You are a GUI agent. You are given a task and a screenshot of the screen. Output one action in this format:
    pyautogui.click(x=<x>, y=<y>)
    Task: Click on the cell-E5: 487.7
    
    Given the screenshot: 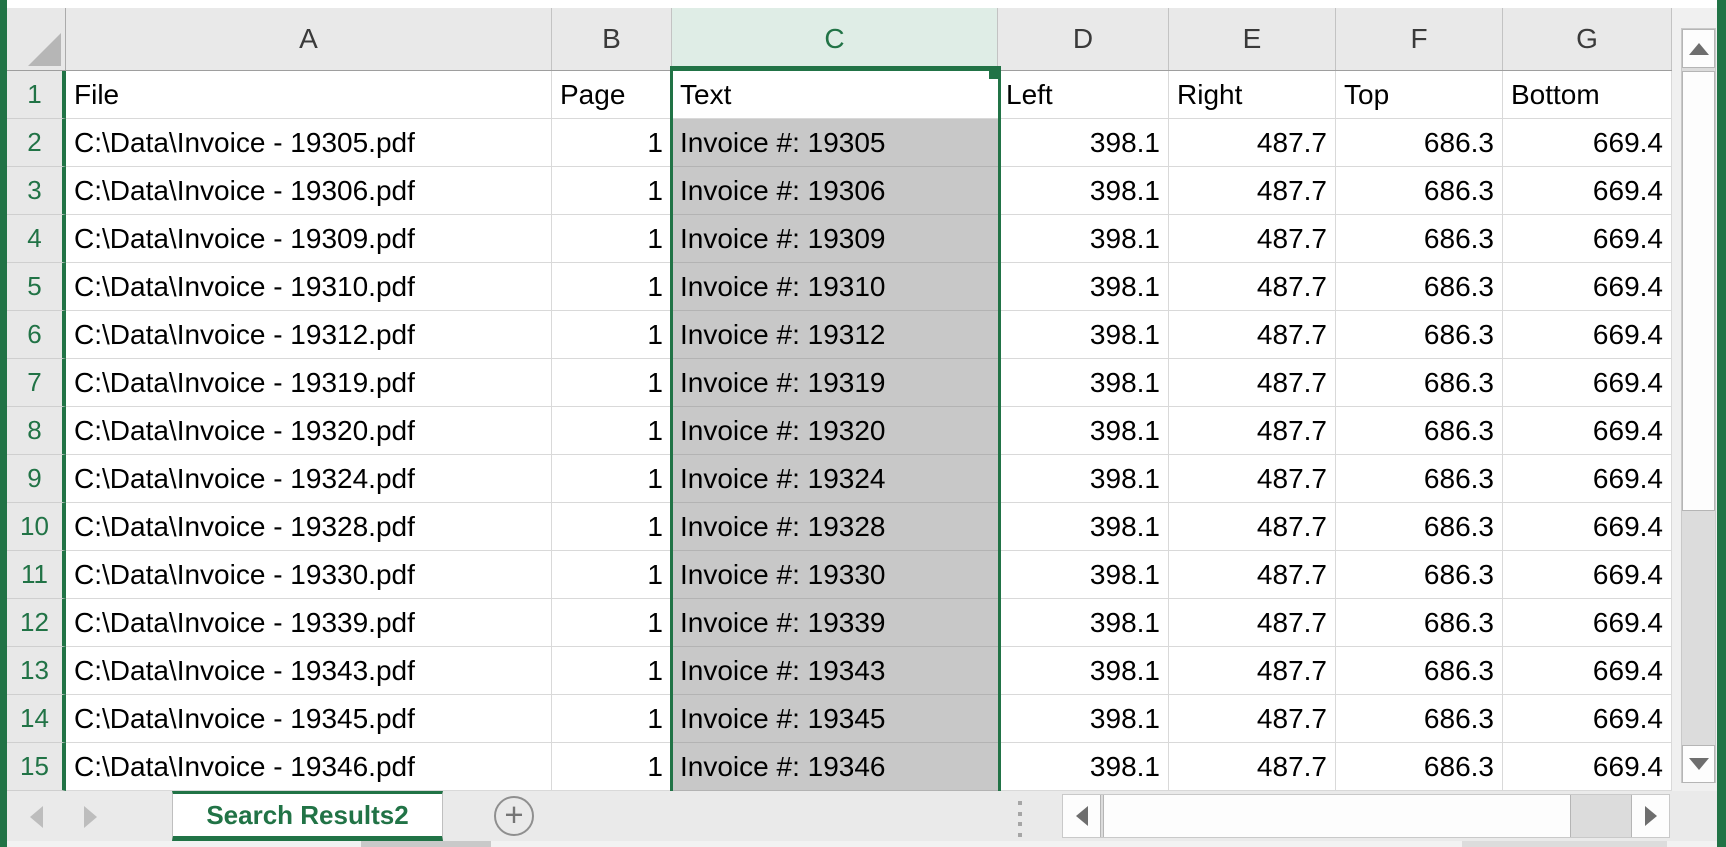 What is the action you would take?
    pyautogui.click(x=1252, y=287)
    